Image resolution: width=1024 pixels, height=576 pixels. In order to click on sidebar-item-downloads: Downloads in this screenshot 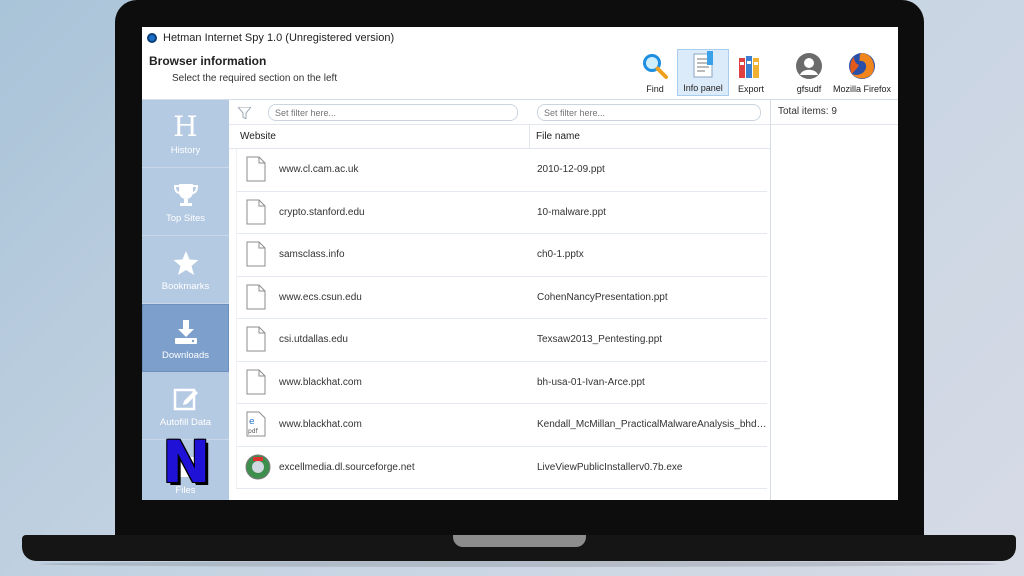, I will do `click(185, 338)`.